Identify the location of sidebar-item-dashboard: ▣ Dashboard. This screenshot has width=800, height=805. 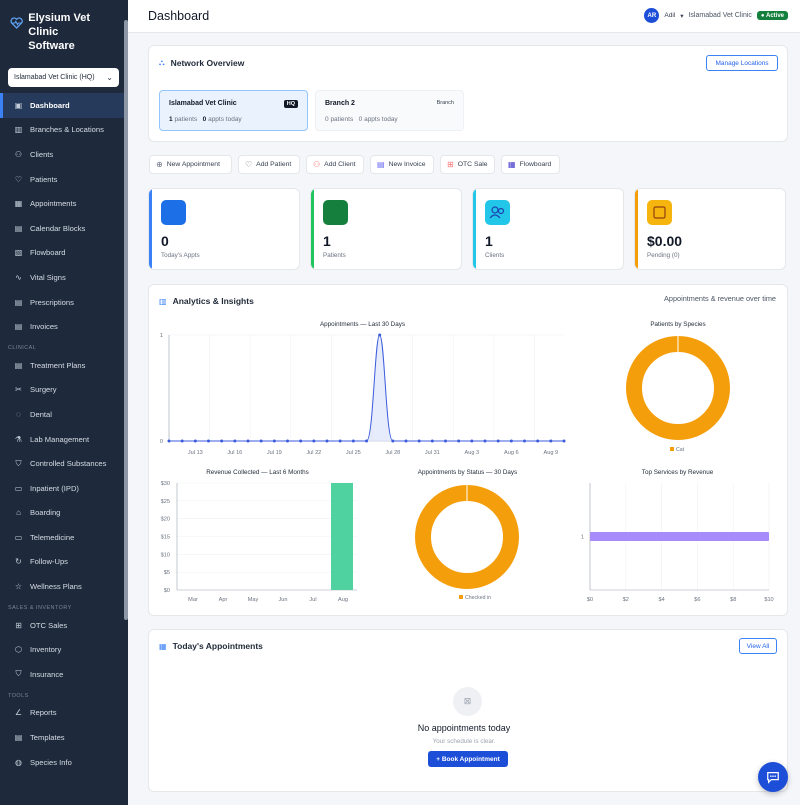
(64, 105).